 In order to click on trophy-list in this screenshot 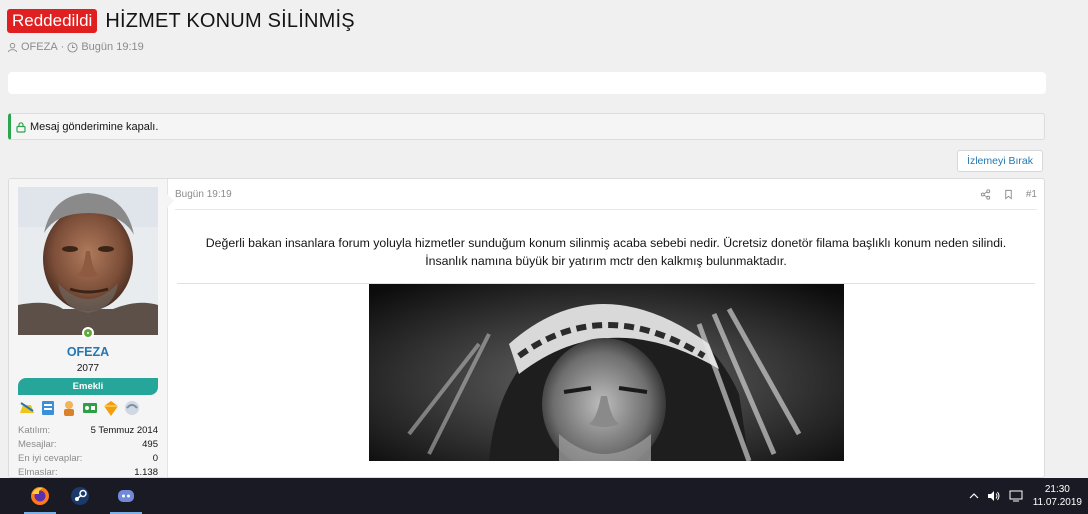, I will do `click(79, 408)`.